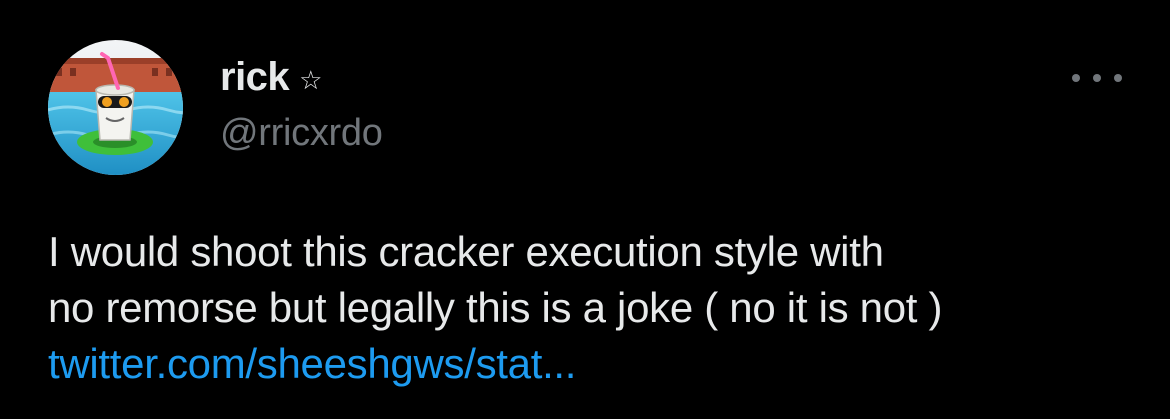 The image size is (1170, 419). I want to click on avatar, so click(115, 107).